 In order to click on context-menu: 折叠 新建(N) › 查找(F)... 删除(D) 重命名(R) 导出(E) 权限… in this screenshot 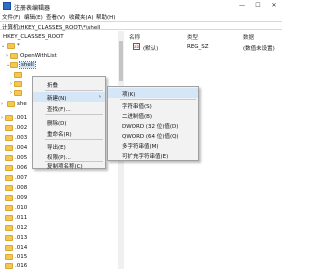, I will do `click(69, 123)`.